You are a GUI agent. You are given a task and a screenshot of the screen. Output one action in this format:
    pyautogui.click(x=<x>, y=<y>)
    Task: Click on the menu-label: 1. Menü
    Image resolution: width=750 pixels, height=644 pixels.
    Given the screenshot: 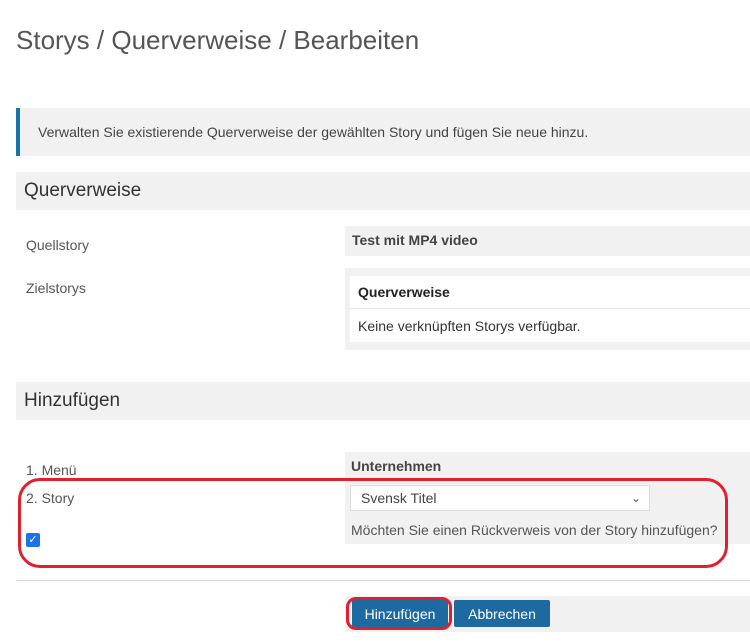 What is the action you would take?
    pyautogui.click(x=51, y=470)
    